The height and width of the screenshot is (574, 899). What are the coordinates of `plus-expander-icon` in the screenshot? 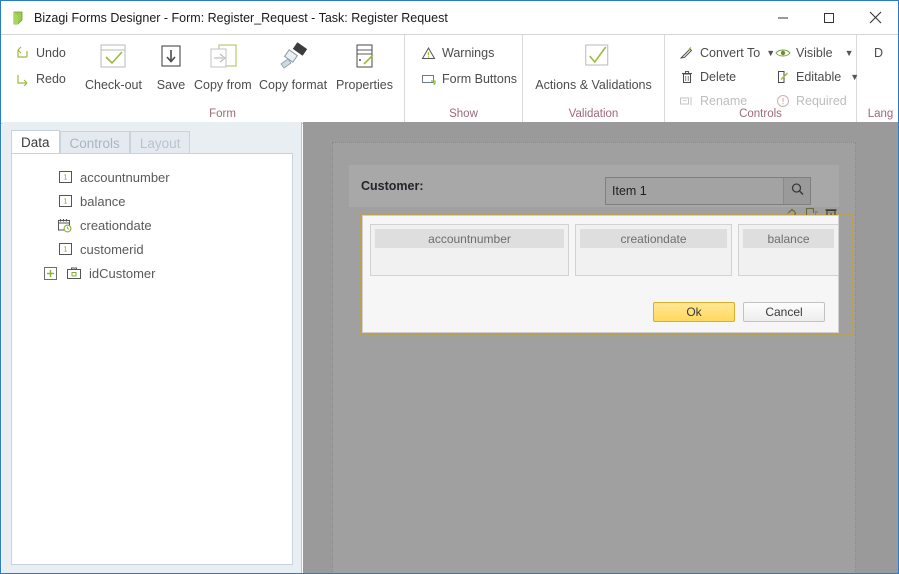 It's located at (50, 273).